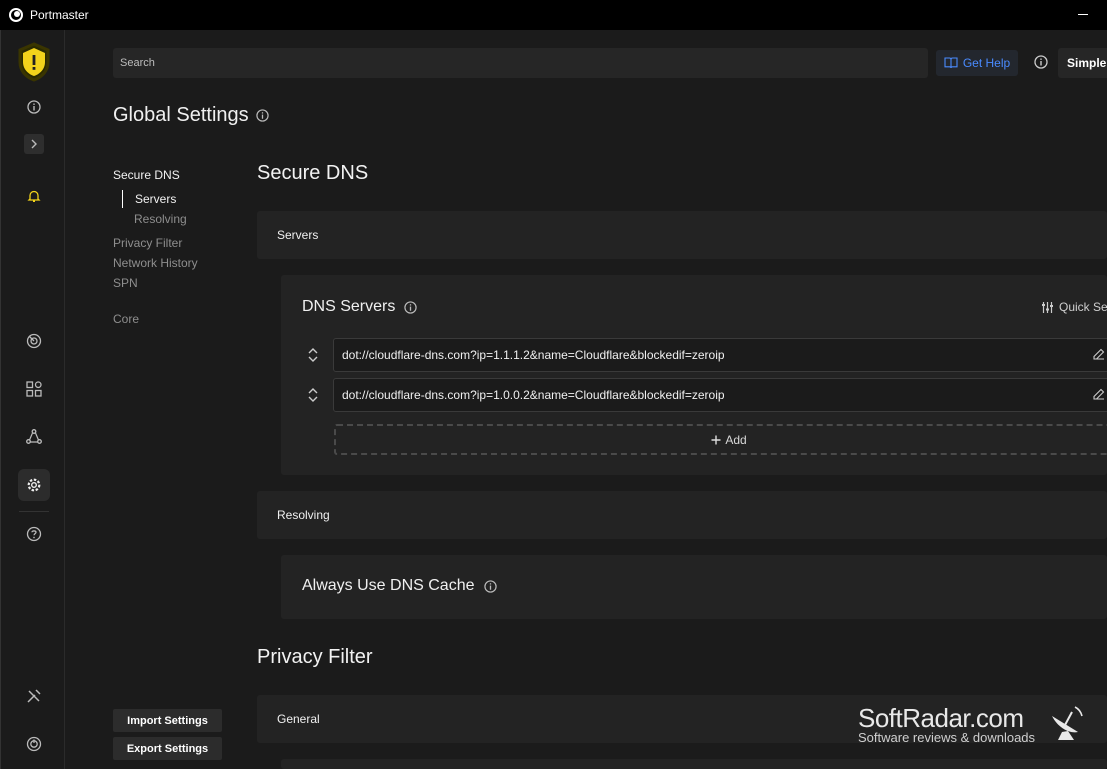  I want to click on import-settings-button: Import Settings, so click(167, 720).